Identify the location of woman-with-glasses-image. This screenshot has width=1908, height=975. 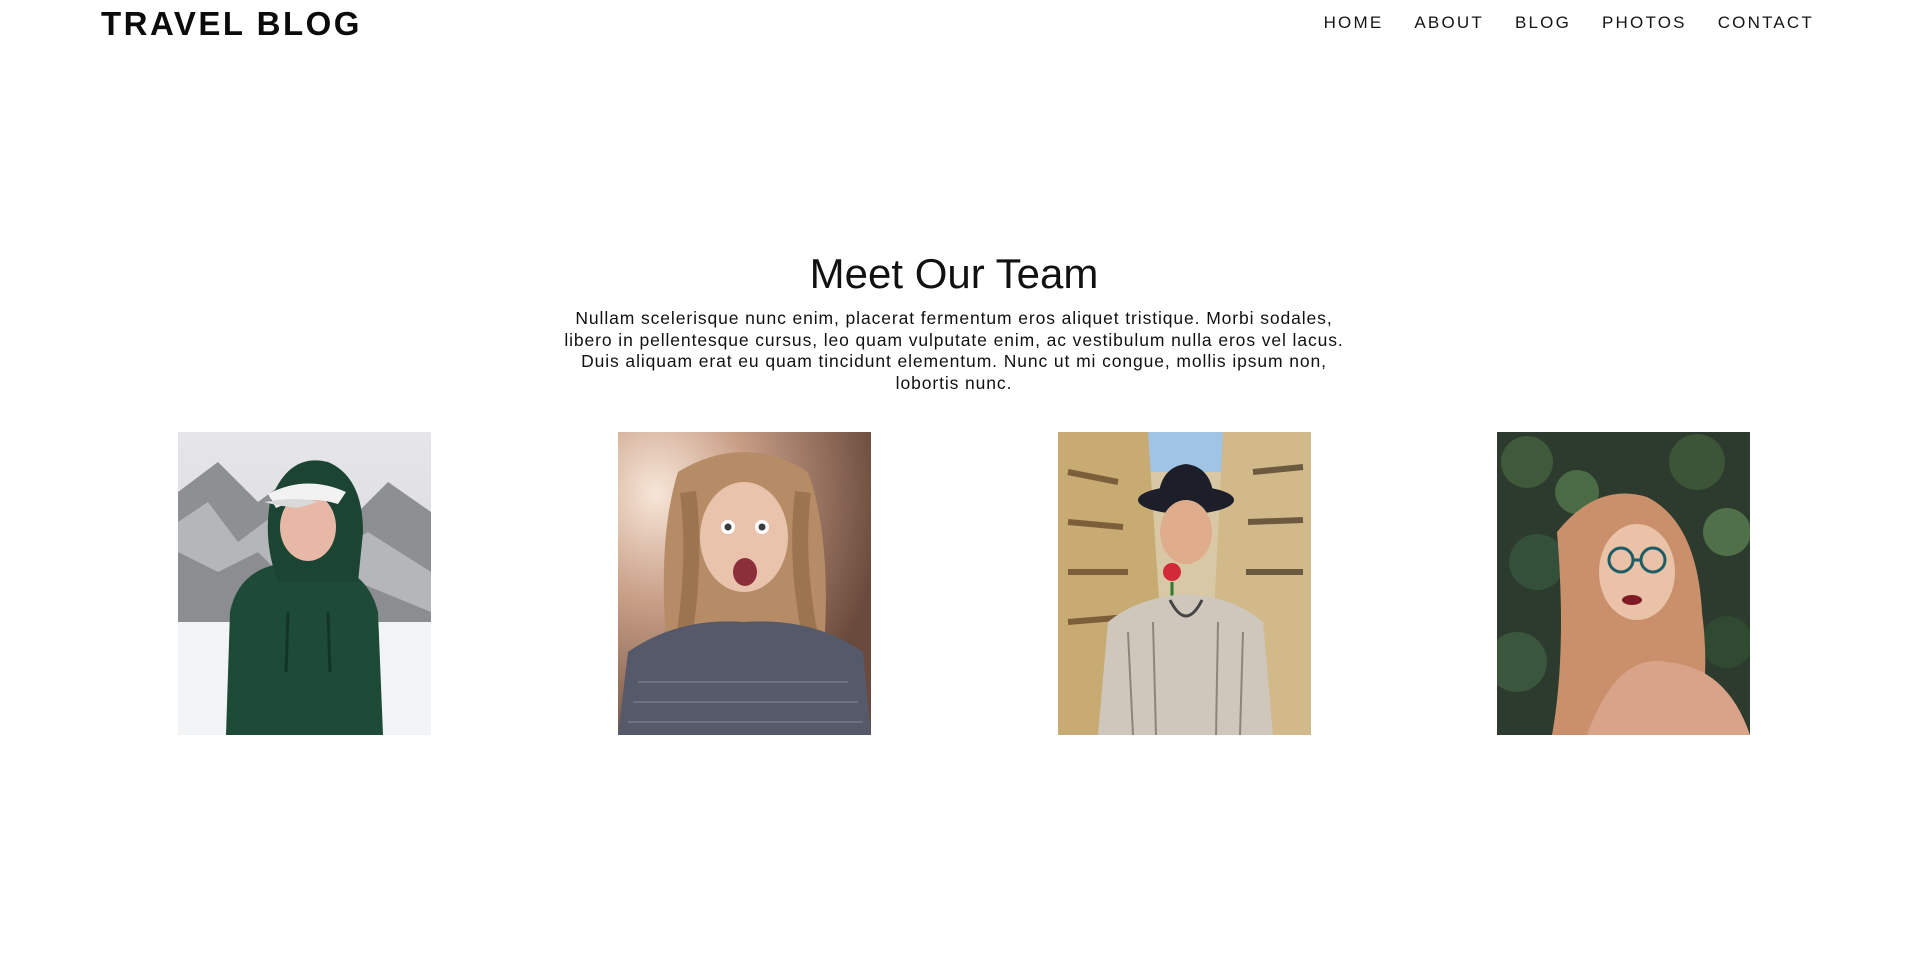
(1623, 583).